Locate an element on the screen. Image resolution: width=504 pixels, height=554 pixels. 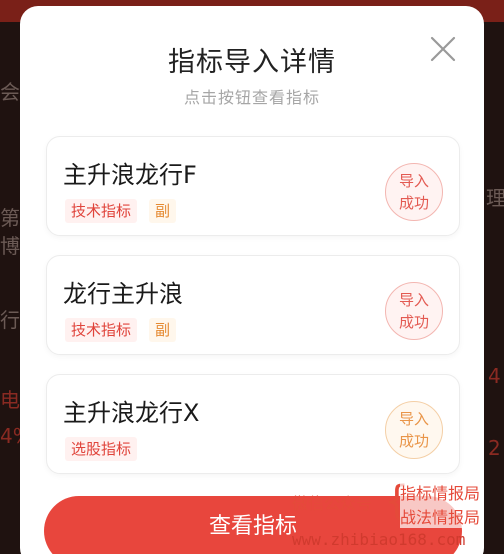
dialog-subtitle: 点击按钮查看指标 is located at coordinates (251, 97).